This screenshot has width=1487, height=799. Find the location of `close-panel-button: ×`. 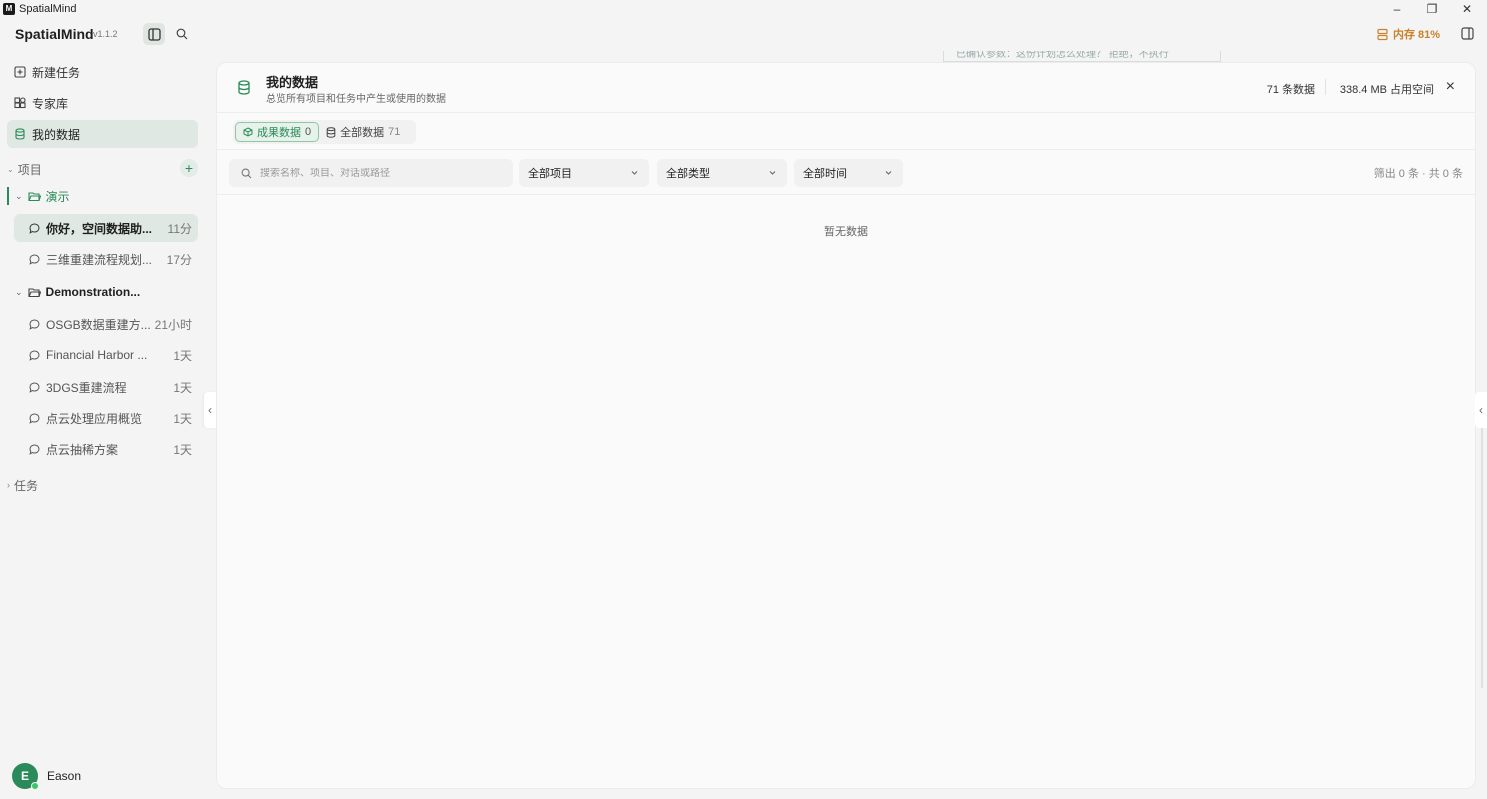

close-panel-button: × is located at coordinates (1450, 87).